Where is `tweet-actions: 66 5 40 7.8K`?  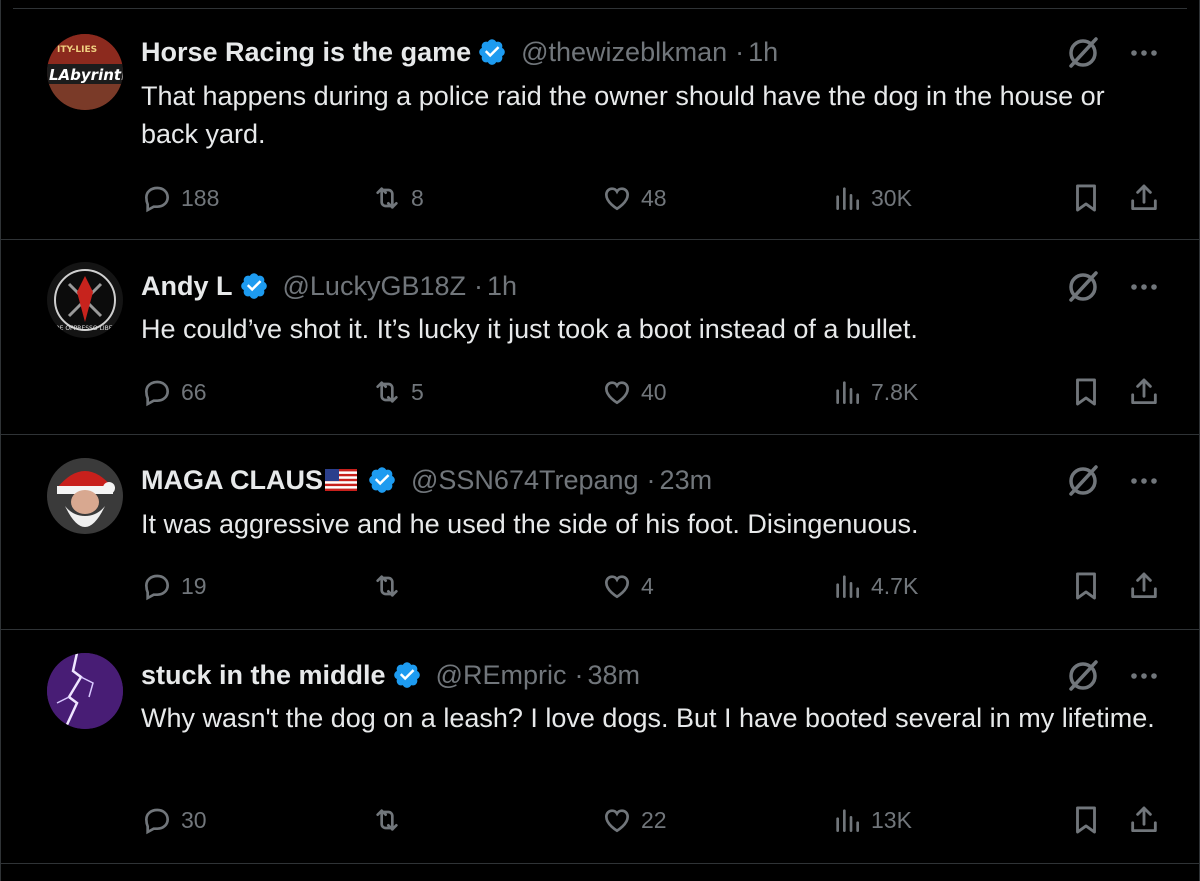 tweet-actions: 66 5 40 7.8K is located at coordinates (651, 392).